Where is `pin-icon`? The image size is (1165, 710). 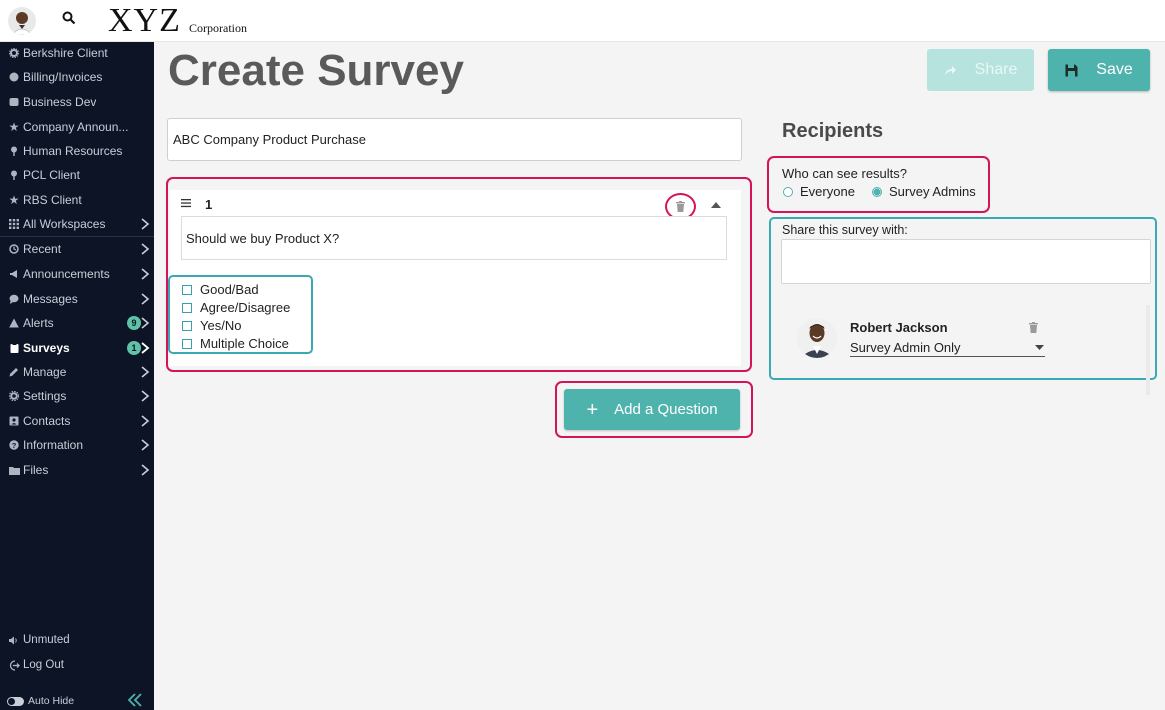
pin-icon is located at coordinates (14, 151).